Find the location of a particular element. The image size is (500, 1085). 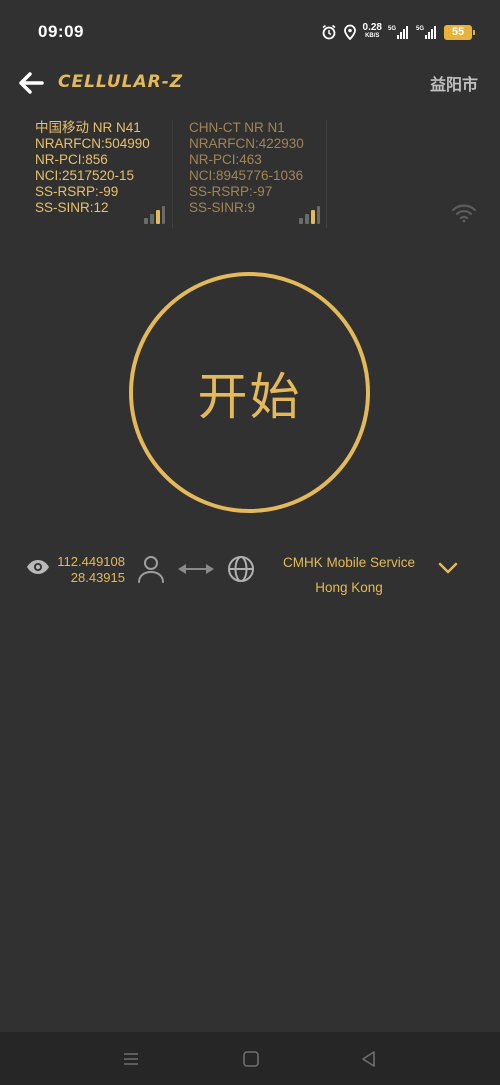

square-icon is located at coordinates (251, 1059).